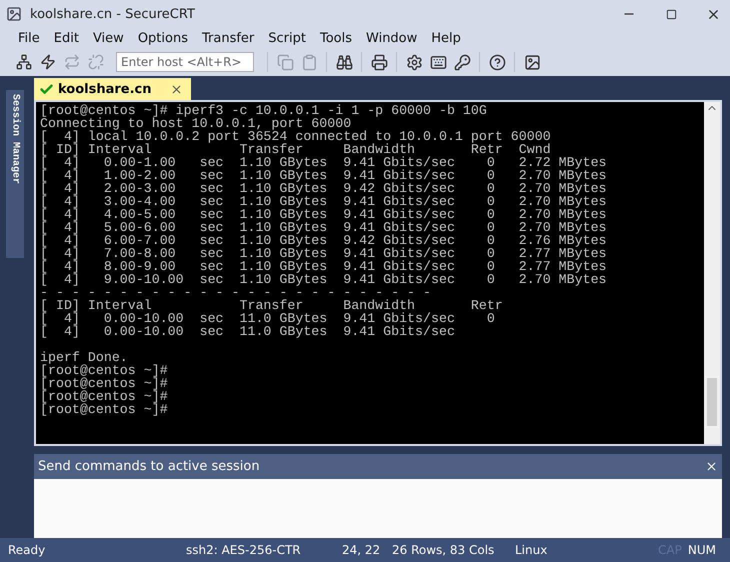 This screenshot has width=730, height=562. I want to click on command-input, so click(378, 508).